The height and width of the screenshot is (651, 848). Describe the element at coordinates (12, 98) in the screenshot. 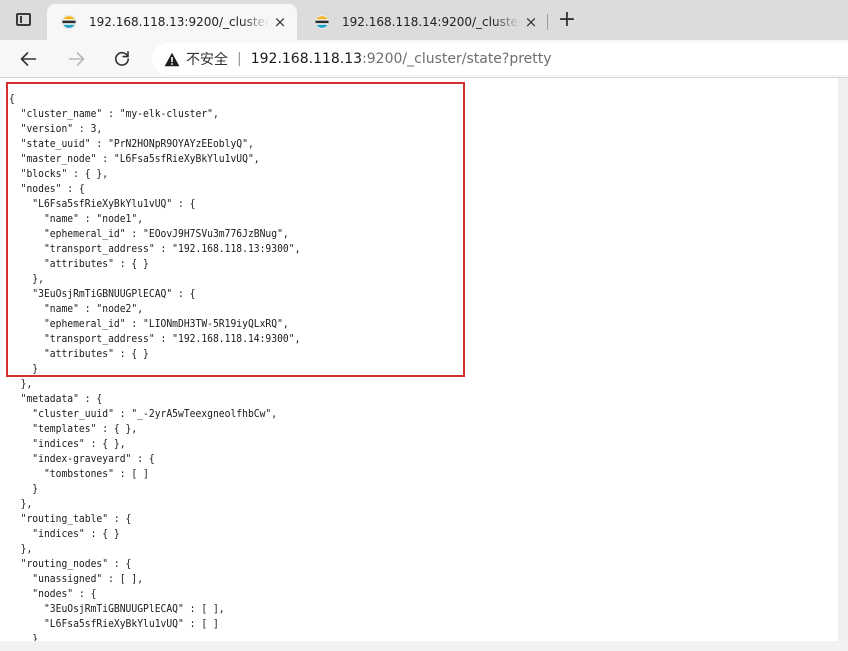

I see `json-line: {` at that location.